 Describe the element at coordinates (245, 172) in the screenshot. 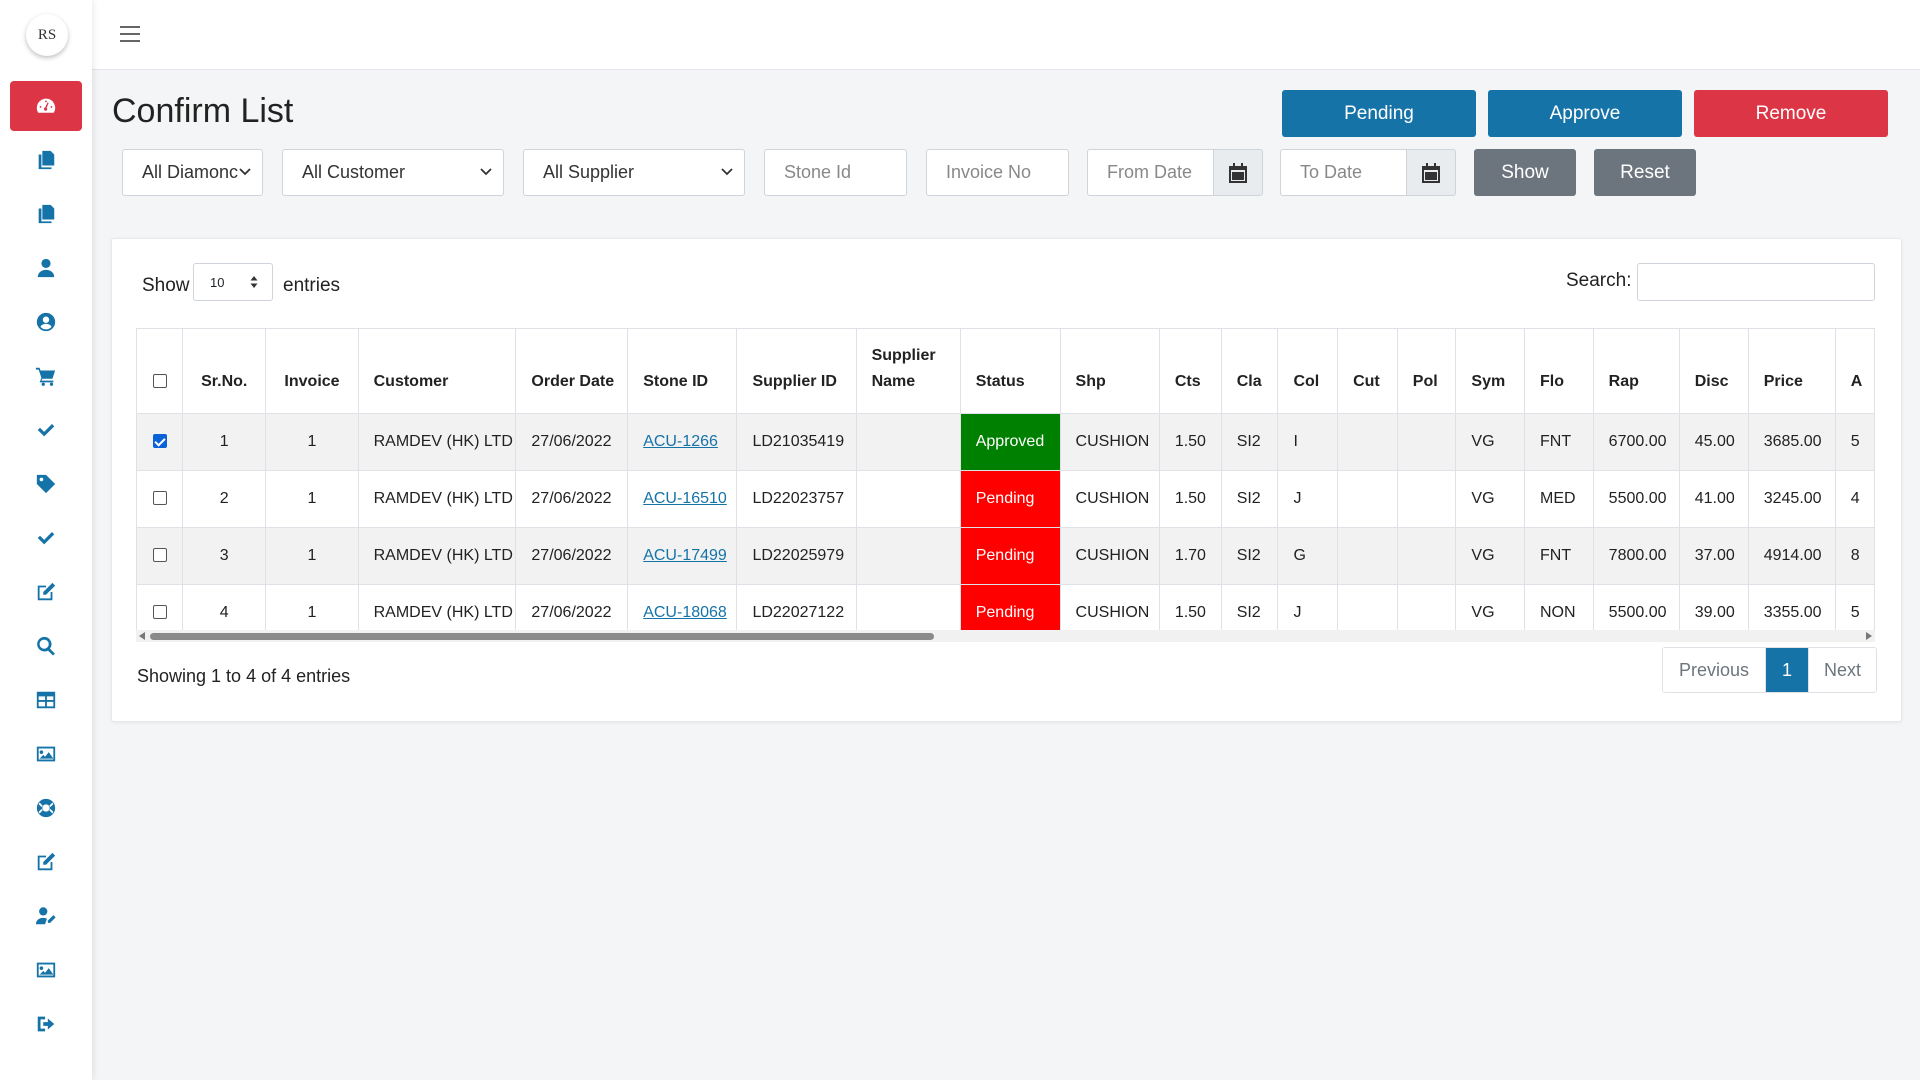

I see `chevron-down-icon` at that location.